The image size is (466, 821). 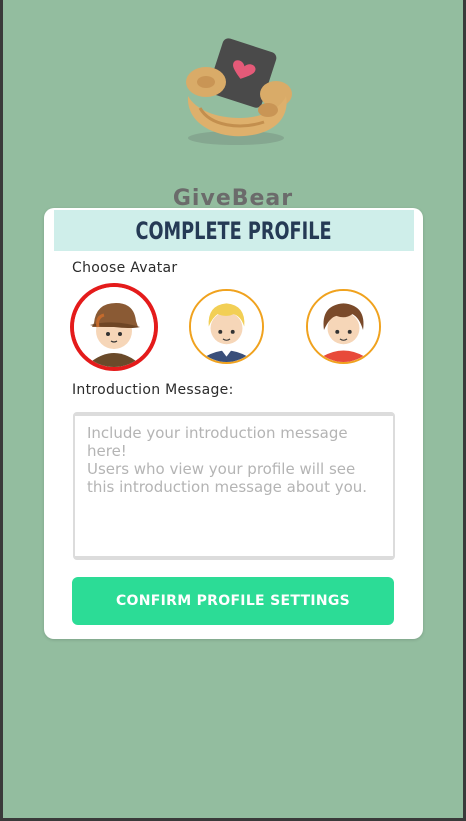 I want to click on givebear-logo: GiveBear, so click(x=233, y=124).